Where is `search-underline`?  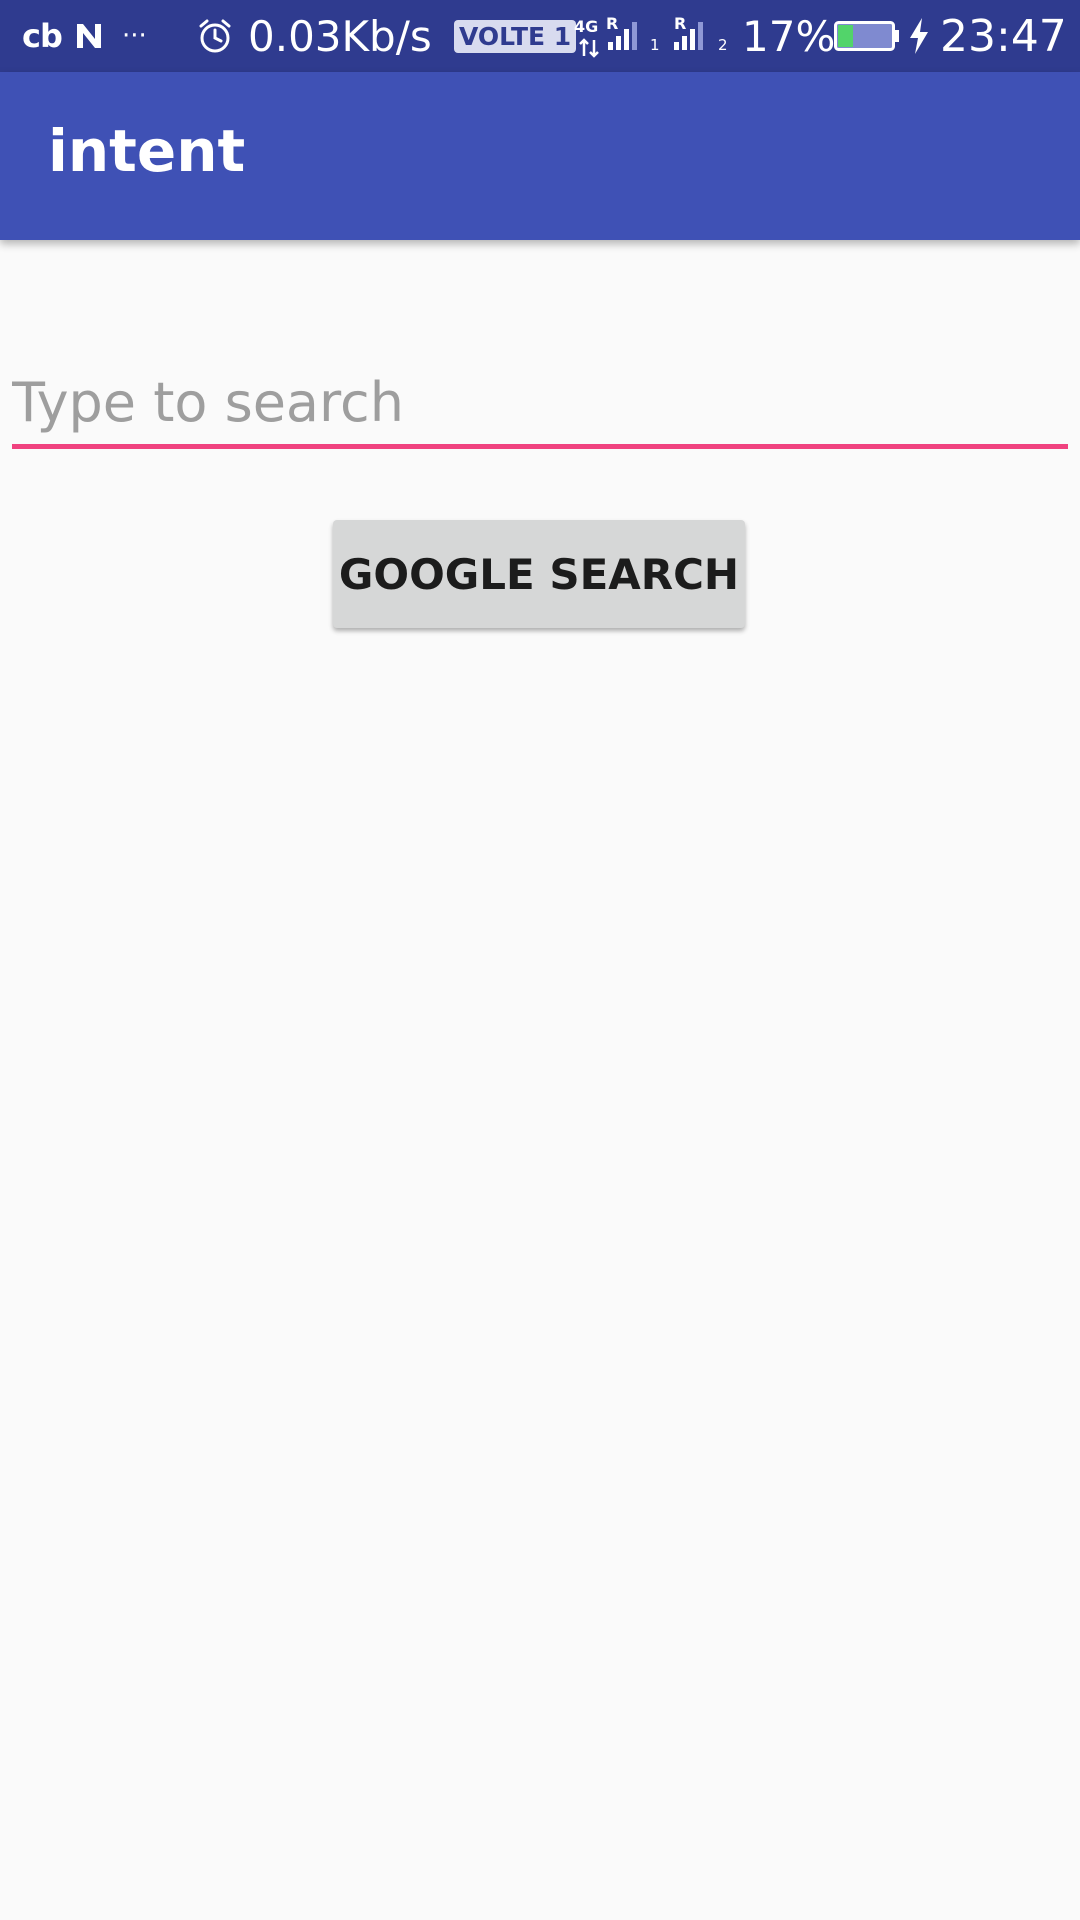 search-underline is located at coordinates (540, 446).